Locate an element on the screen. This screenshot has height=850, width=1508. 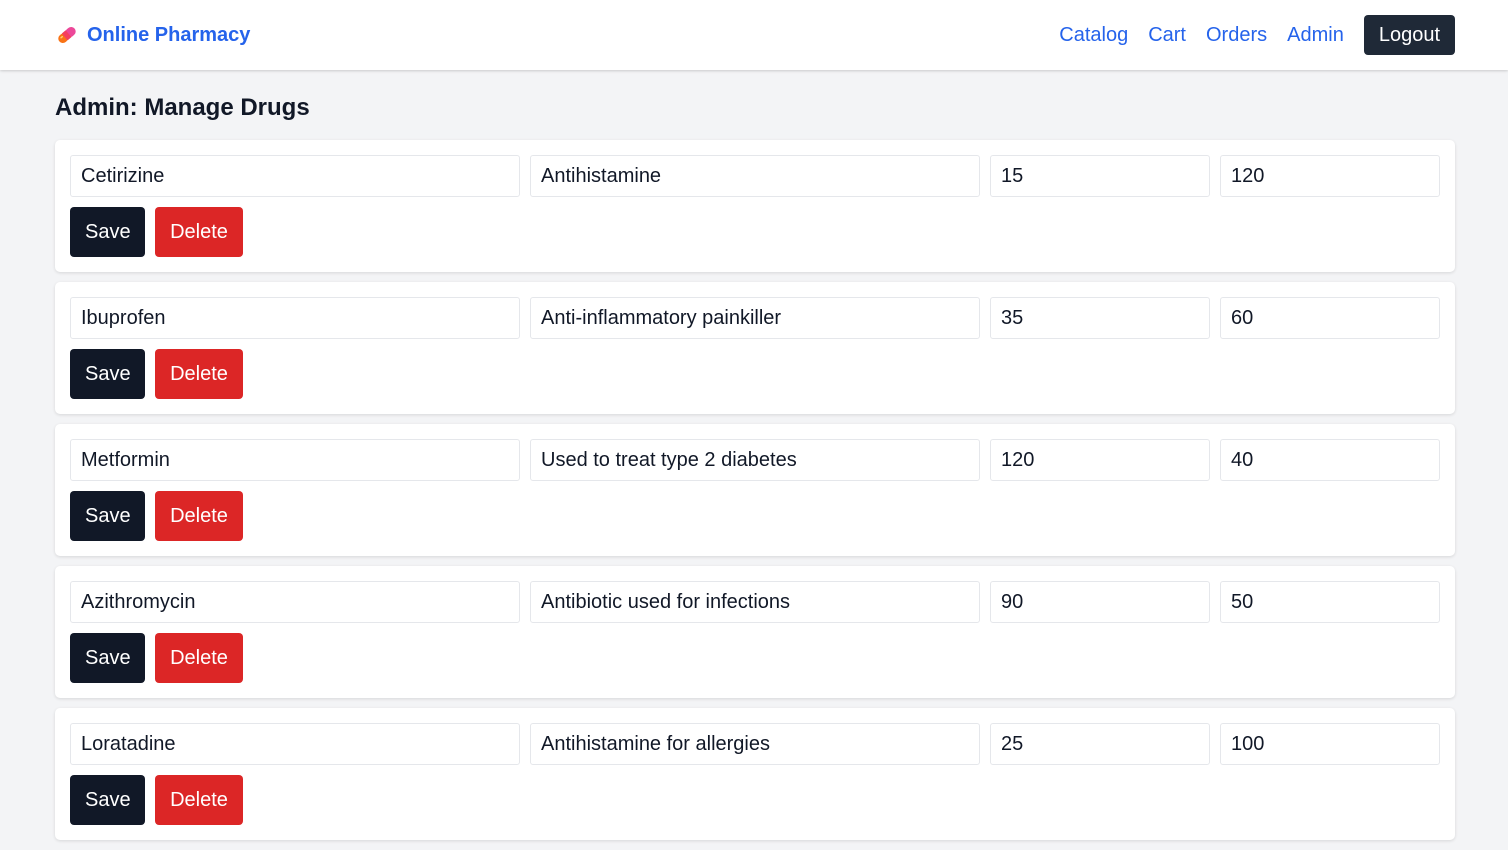
nav-link-cart: Cart is located at coordinates (1167, 35).